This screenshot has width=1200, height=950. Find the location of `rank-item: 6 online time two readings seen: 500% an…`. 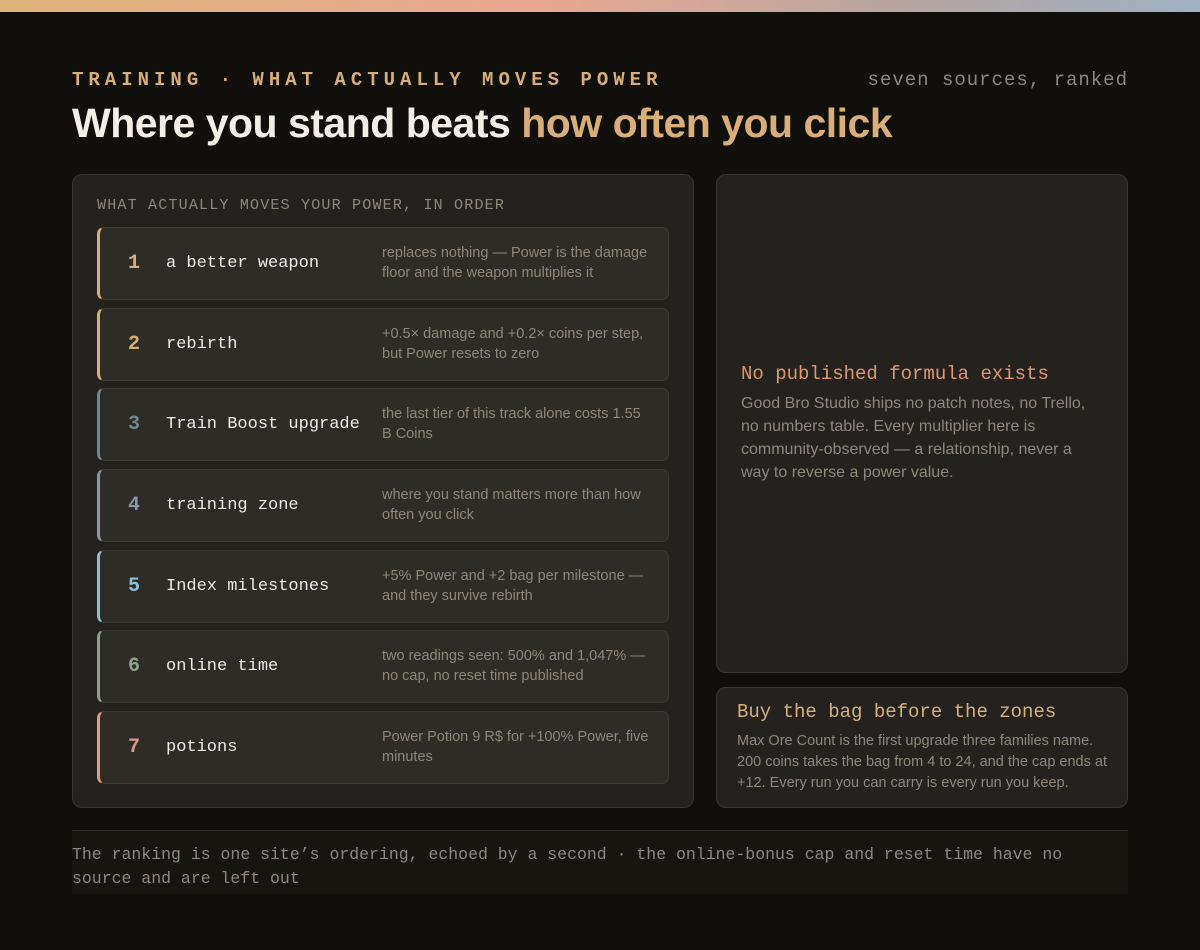

rank-item: 6 online time two readings seen: 500% an… is located at coordinates (383, 666).